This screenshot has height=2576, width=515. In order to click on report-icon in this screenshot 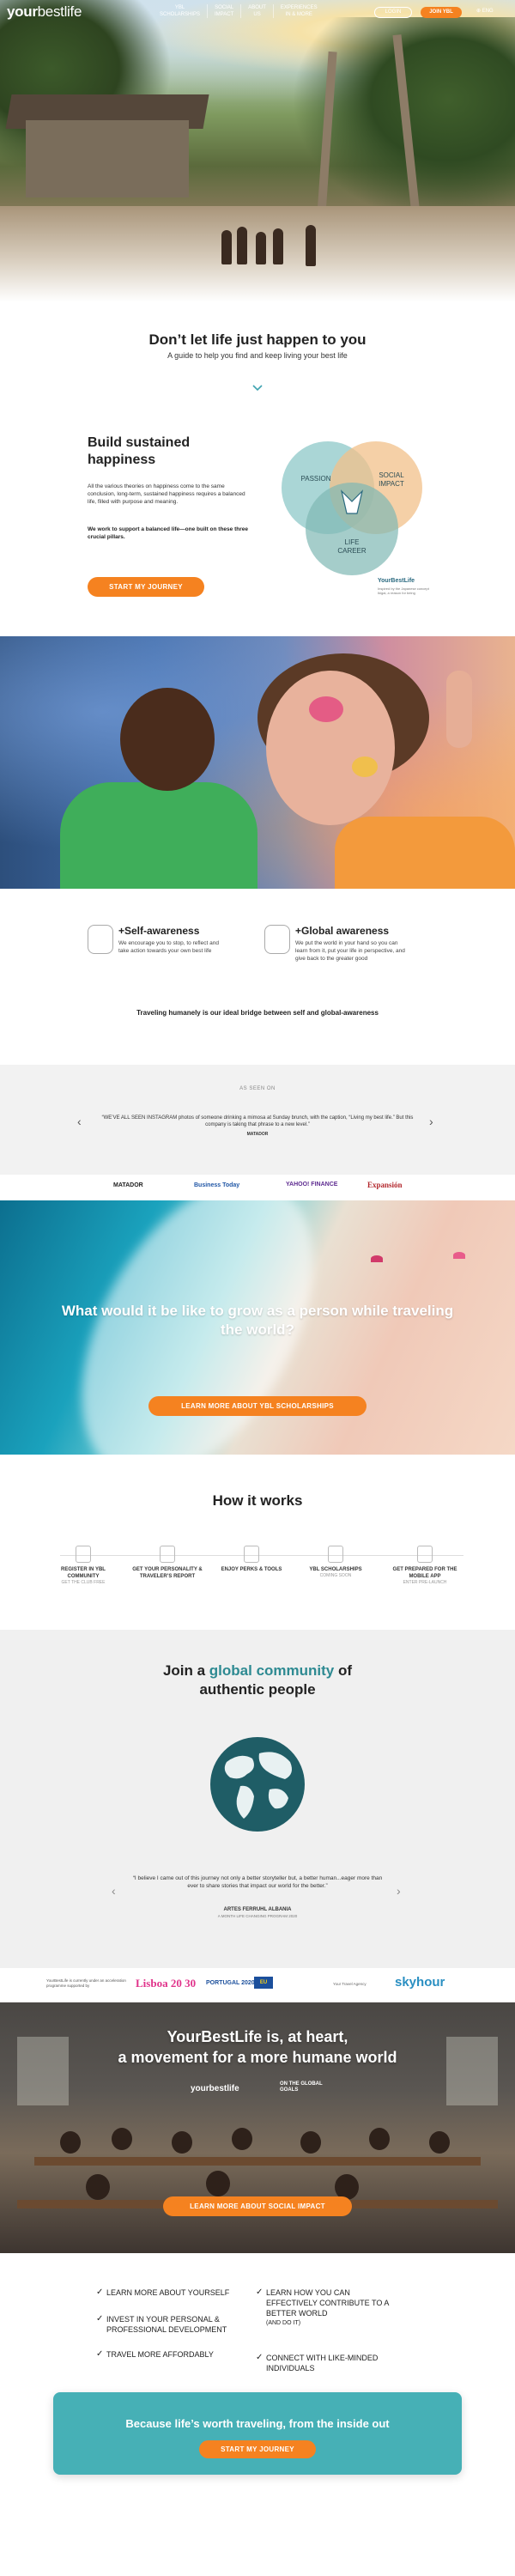, I will do `click(167, 1554)`.